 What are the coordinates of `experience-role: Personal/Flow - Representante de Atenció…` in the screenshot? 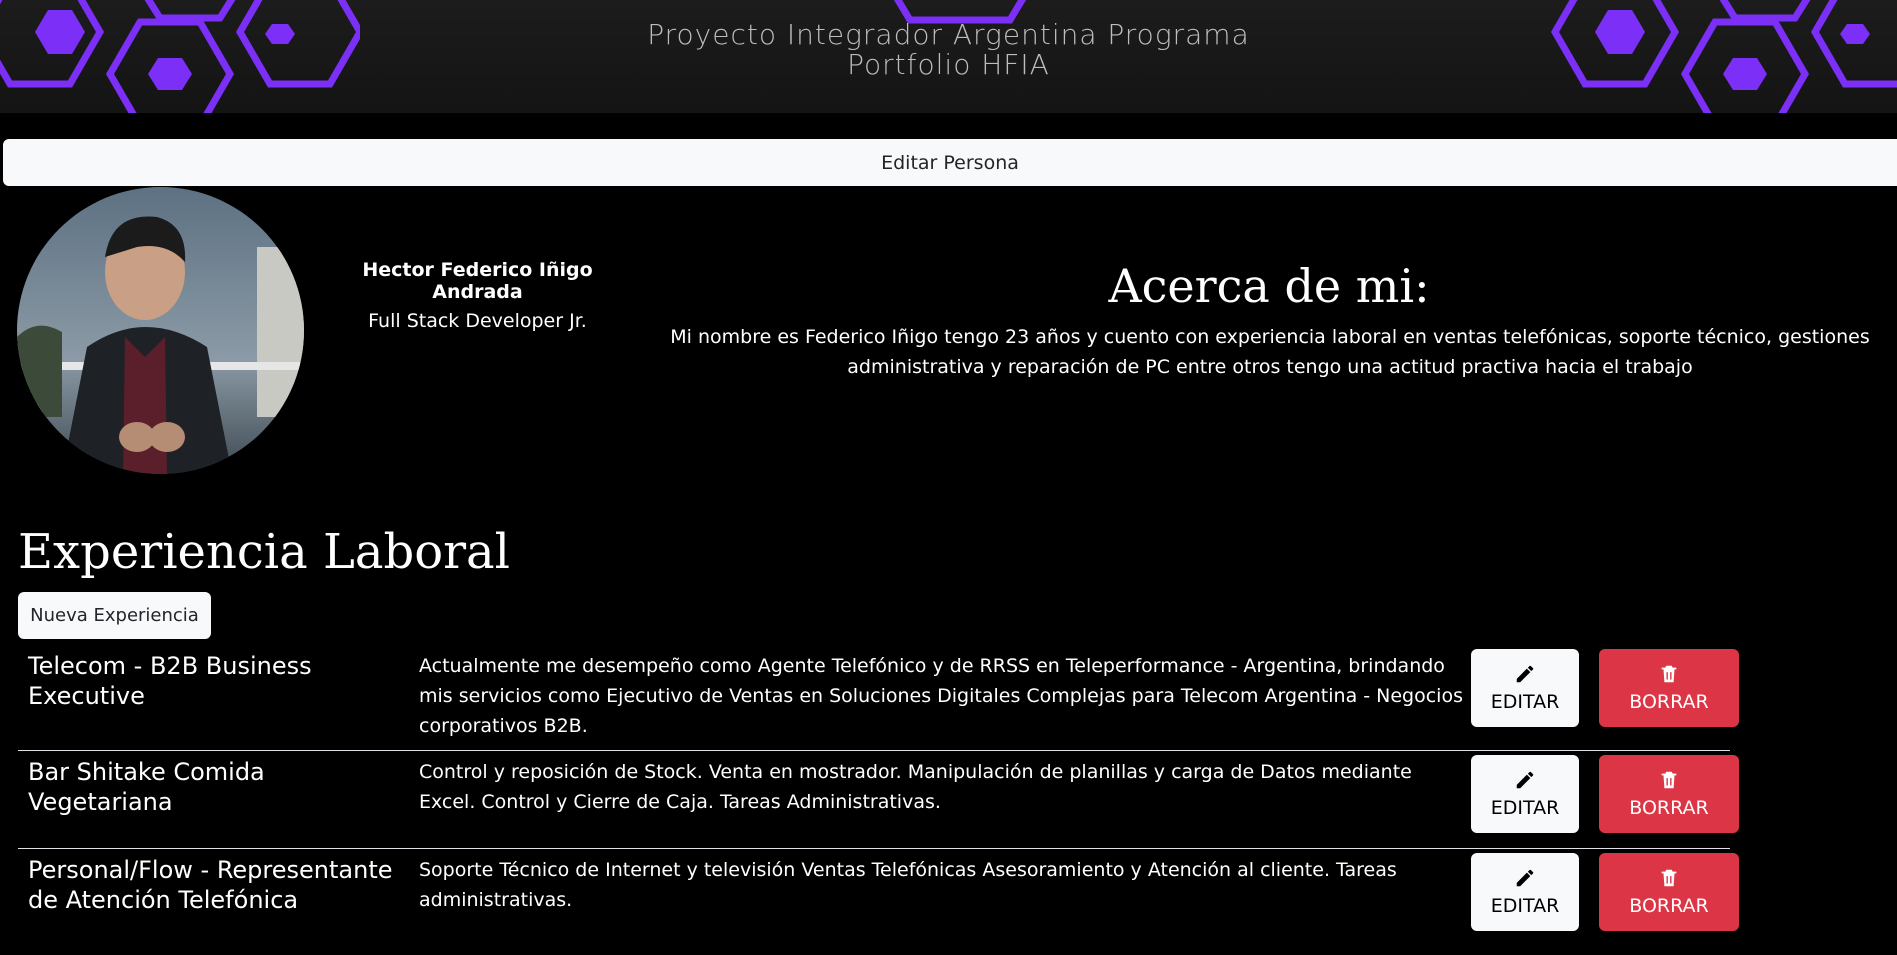 It's located at (210, 885).